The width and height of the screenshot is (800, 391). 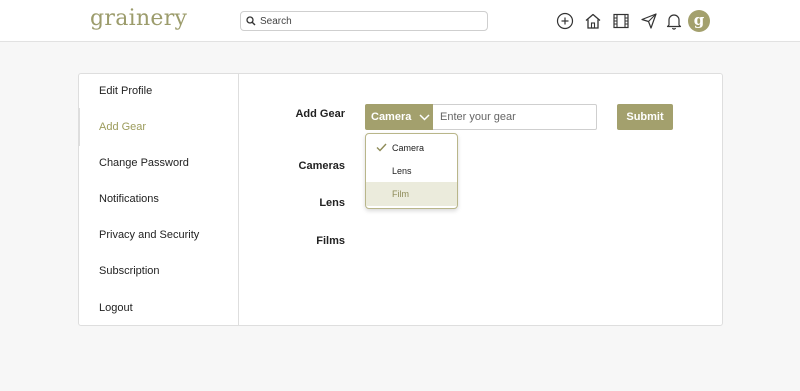 I want to click on cameras-label: Cameras, so click(x=321, y=166).